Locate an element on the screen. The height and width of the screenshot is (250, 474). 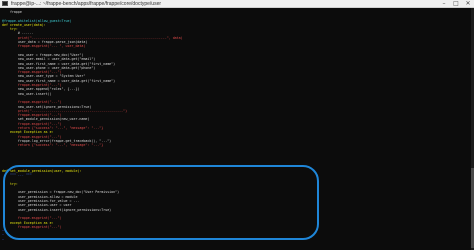
minimize-button: – is located at coordinates (444, 4).